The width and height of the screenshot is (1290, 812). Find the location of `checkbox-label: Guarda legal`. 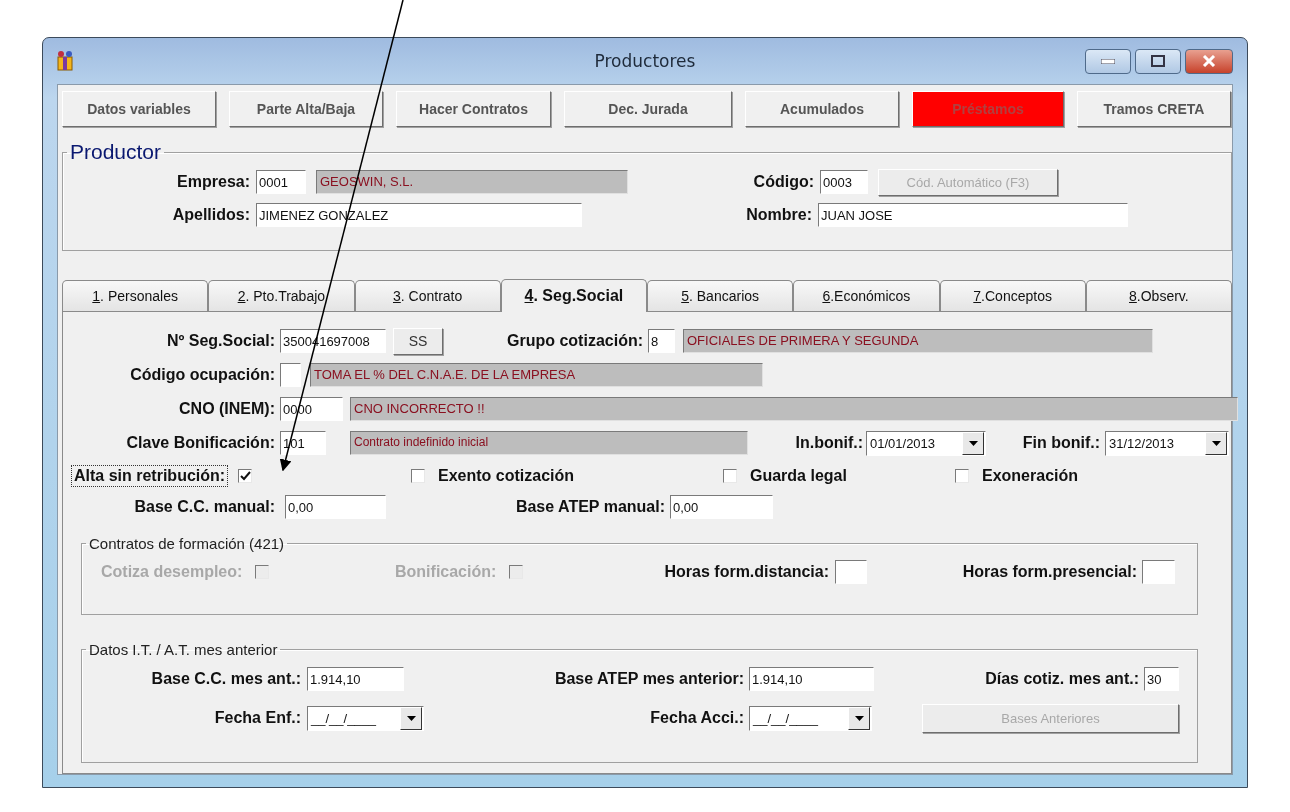

checkbox-label: Guarda legal is located at coordinates (798, 475).